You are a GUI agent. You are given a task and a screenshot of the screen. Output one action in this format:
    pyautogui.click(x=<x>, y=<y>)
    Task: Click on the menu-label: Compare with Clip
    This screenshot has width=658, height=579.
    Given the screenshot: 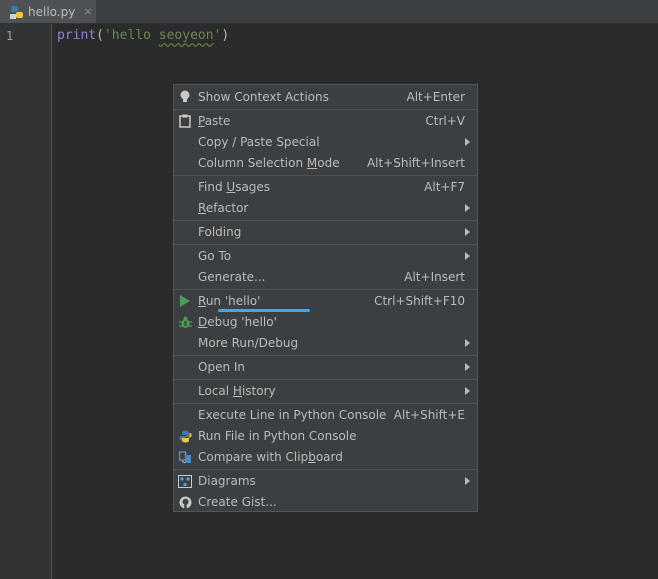 What is the action you would take?
    pyautogui.click(x=253, y=457)
    